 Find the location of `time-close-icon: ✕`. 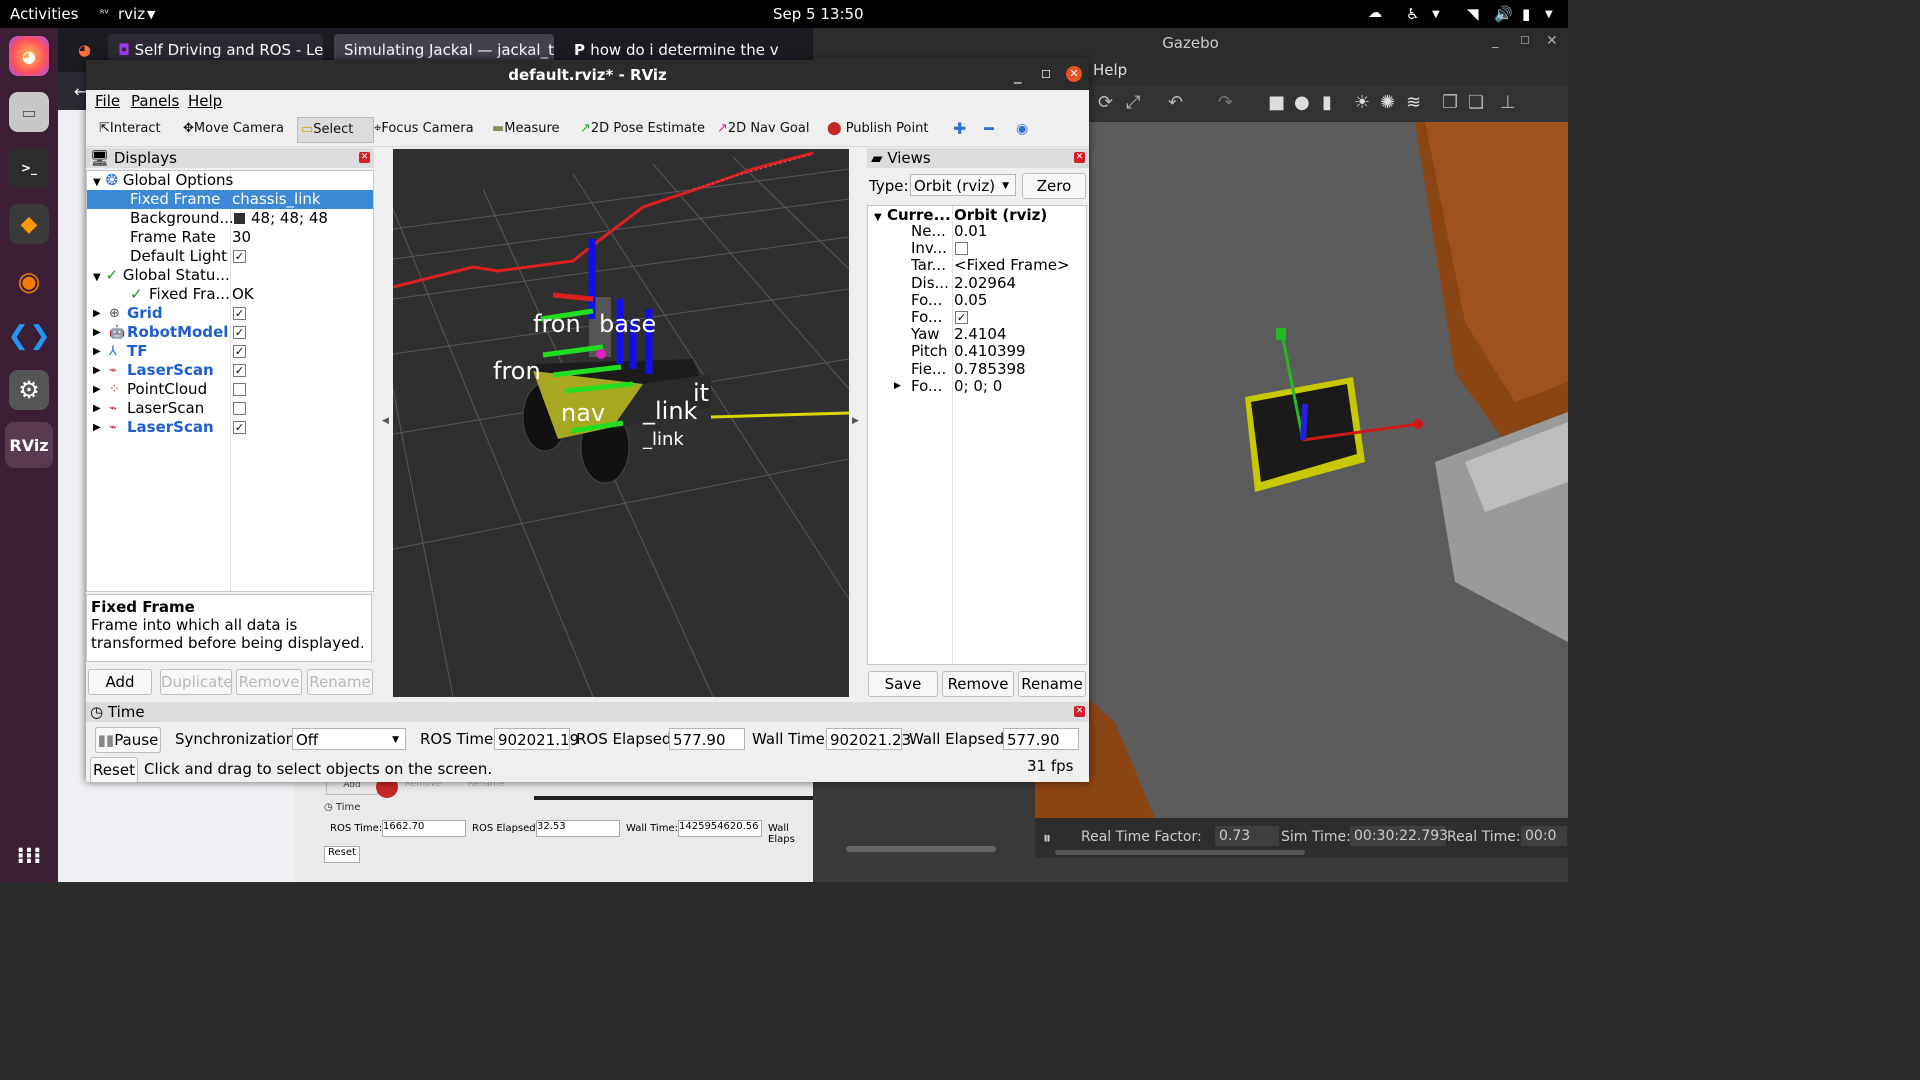

time-close-icon: ✕ is located at coordinates (1079, 711).